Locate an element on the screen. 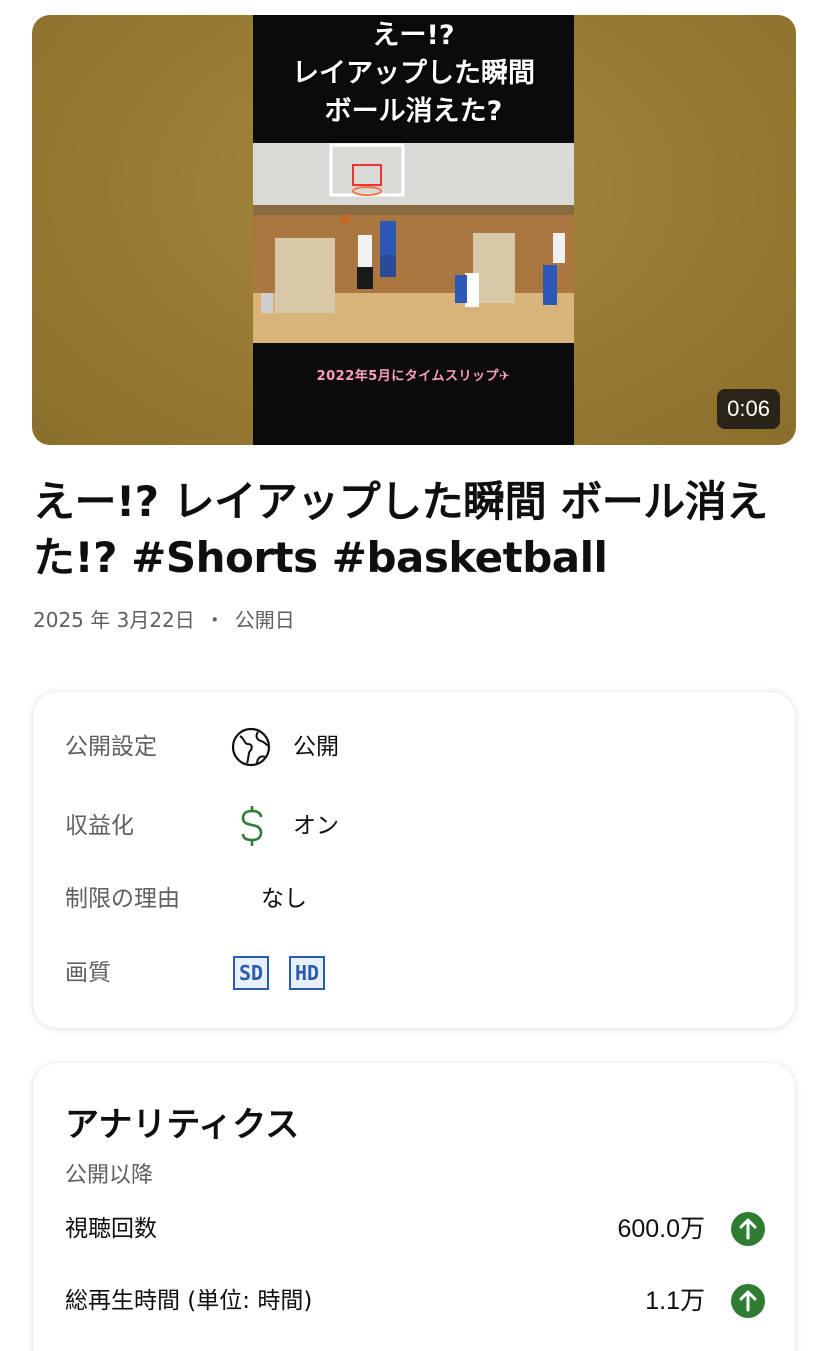  basketball-scene-image is located at coordinates (413, 243).